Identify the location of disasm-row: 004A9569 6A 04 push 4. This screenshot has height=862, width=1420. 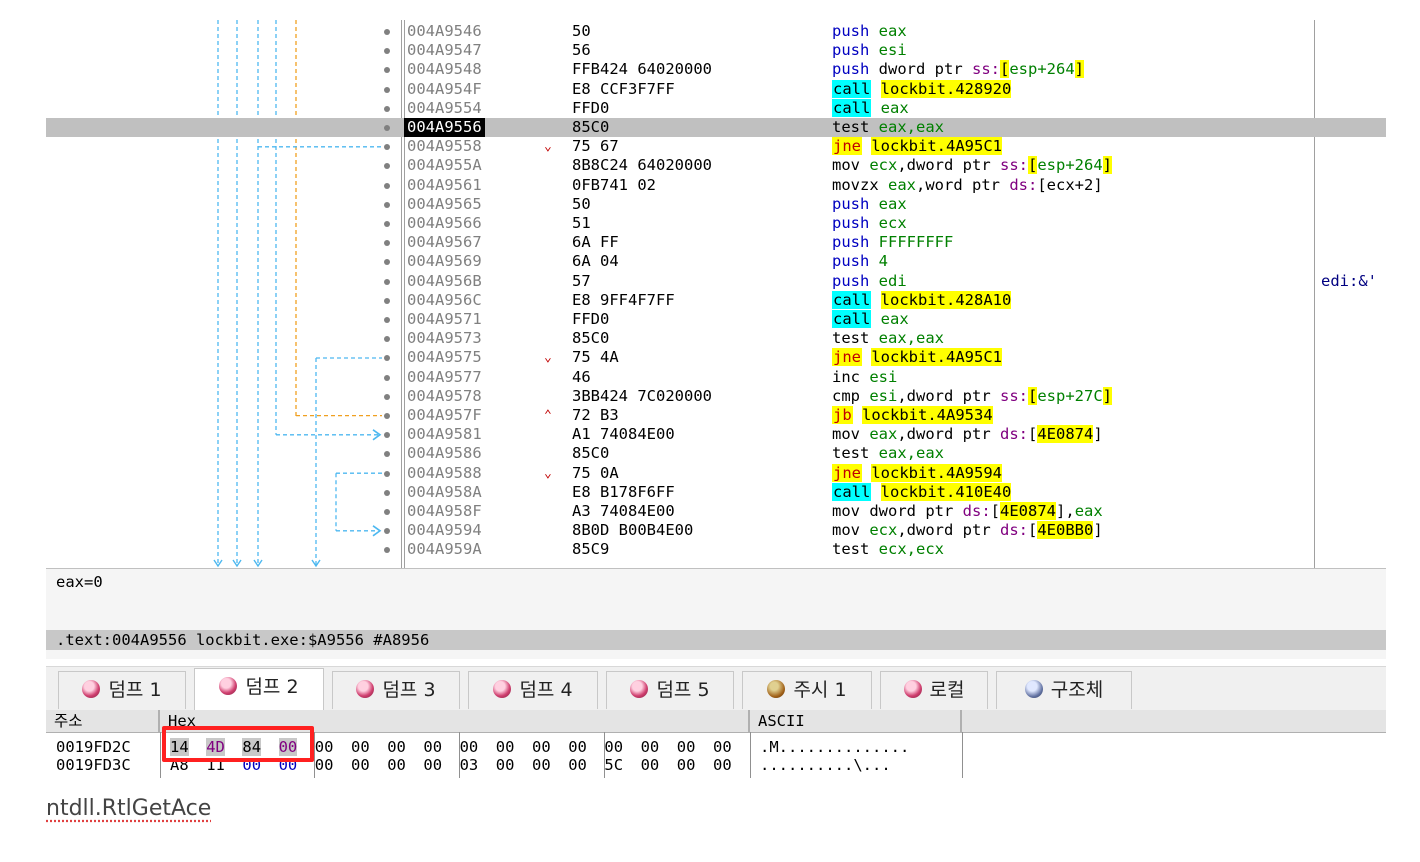
(716, 261).